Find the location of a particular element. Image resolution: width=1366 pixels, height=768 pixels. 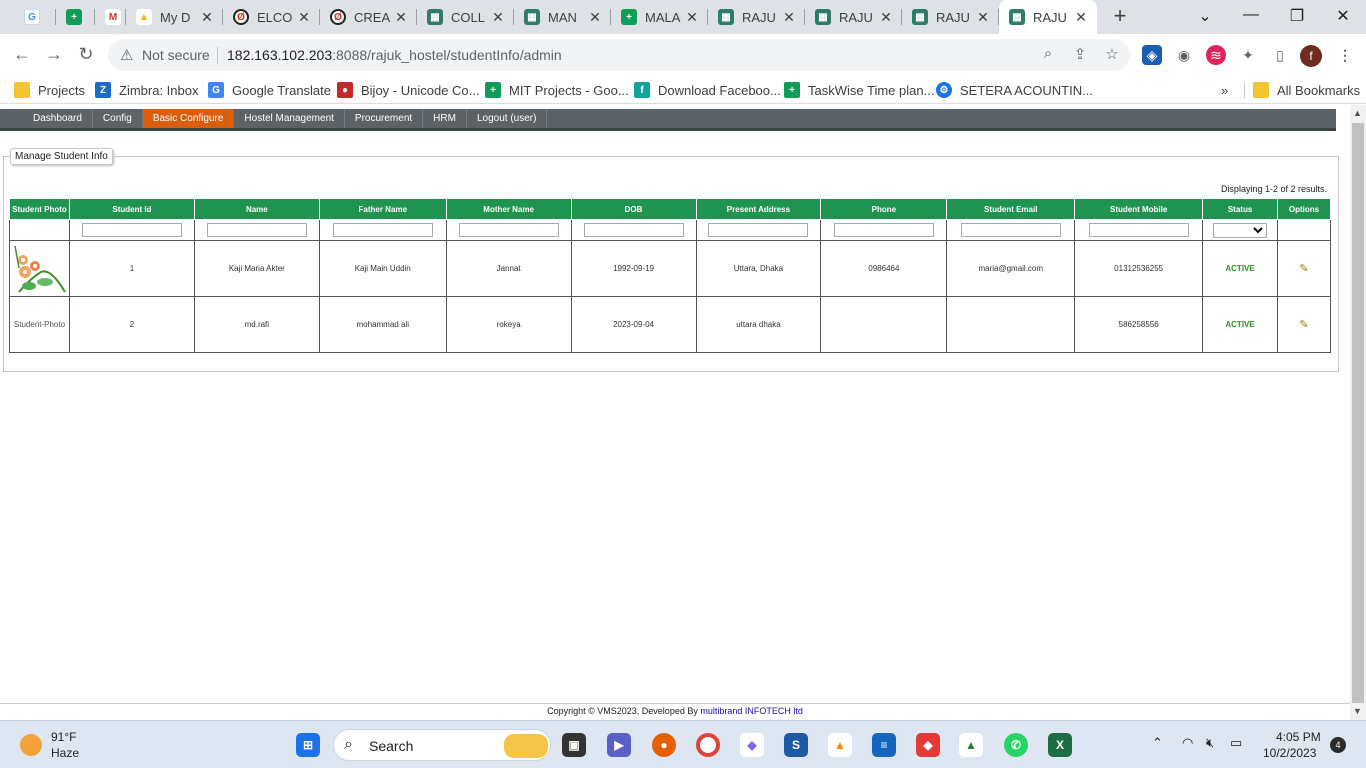

windows-start-icon: ⊞ is located at coordinates (308, 745).